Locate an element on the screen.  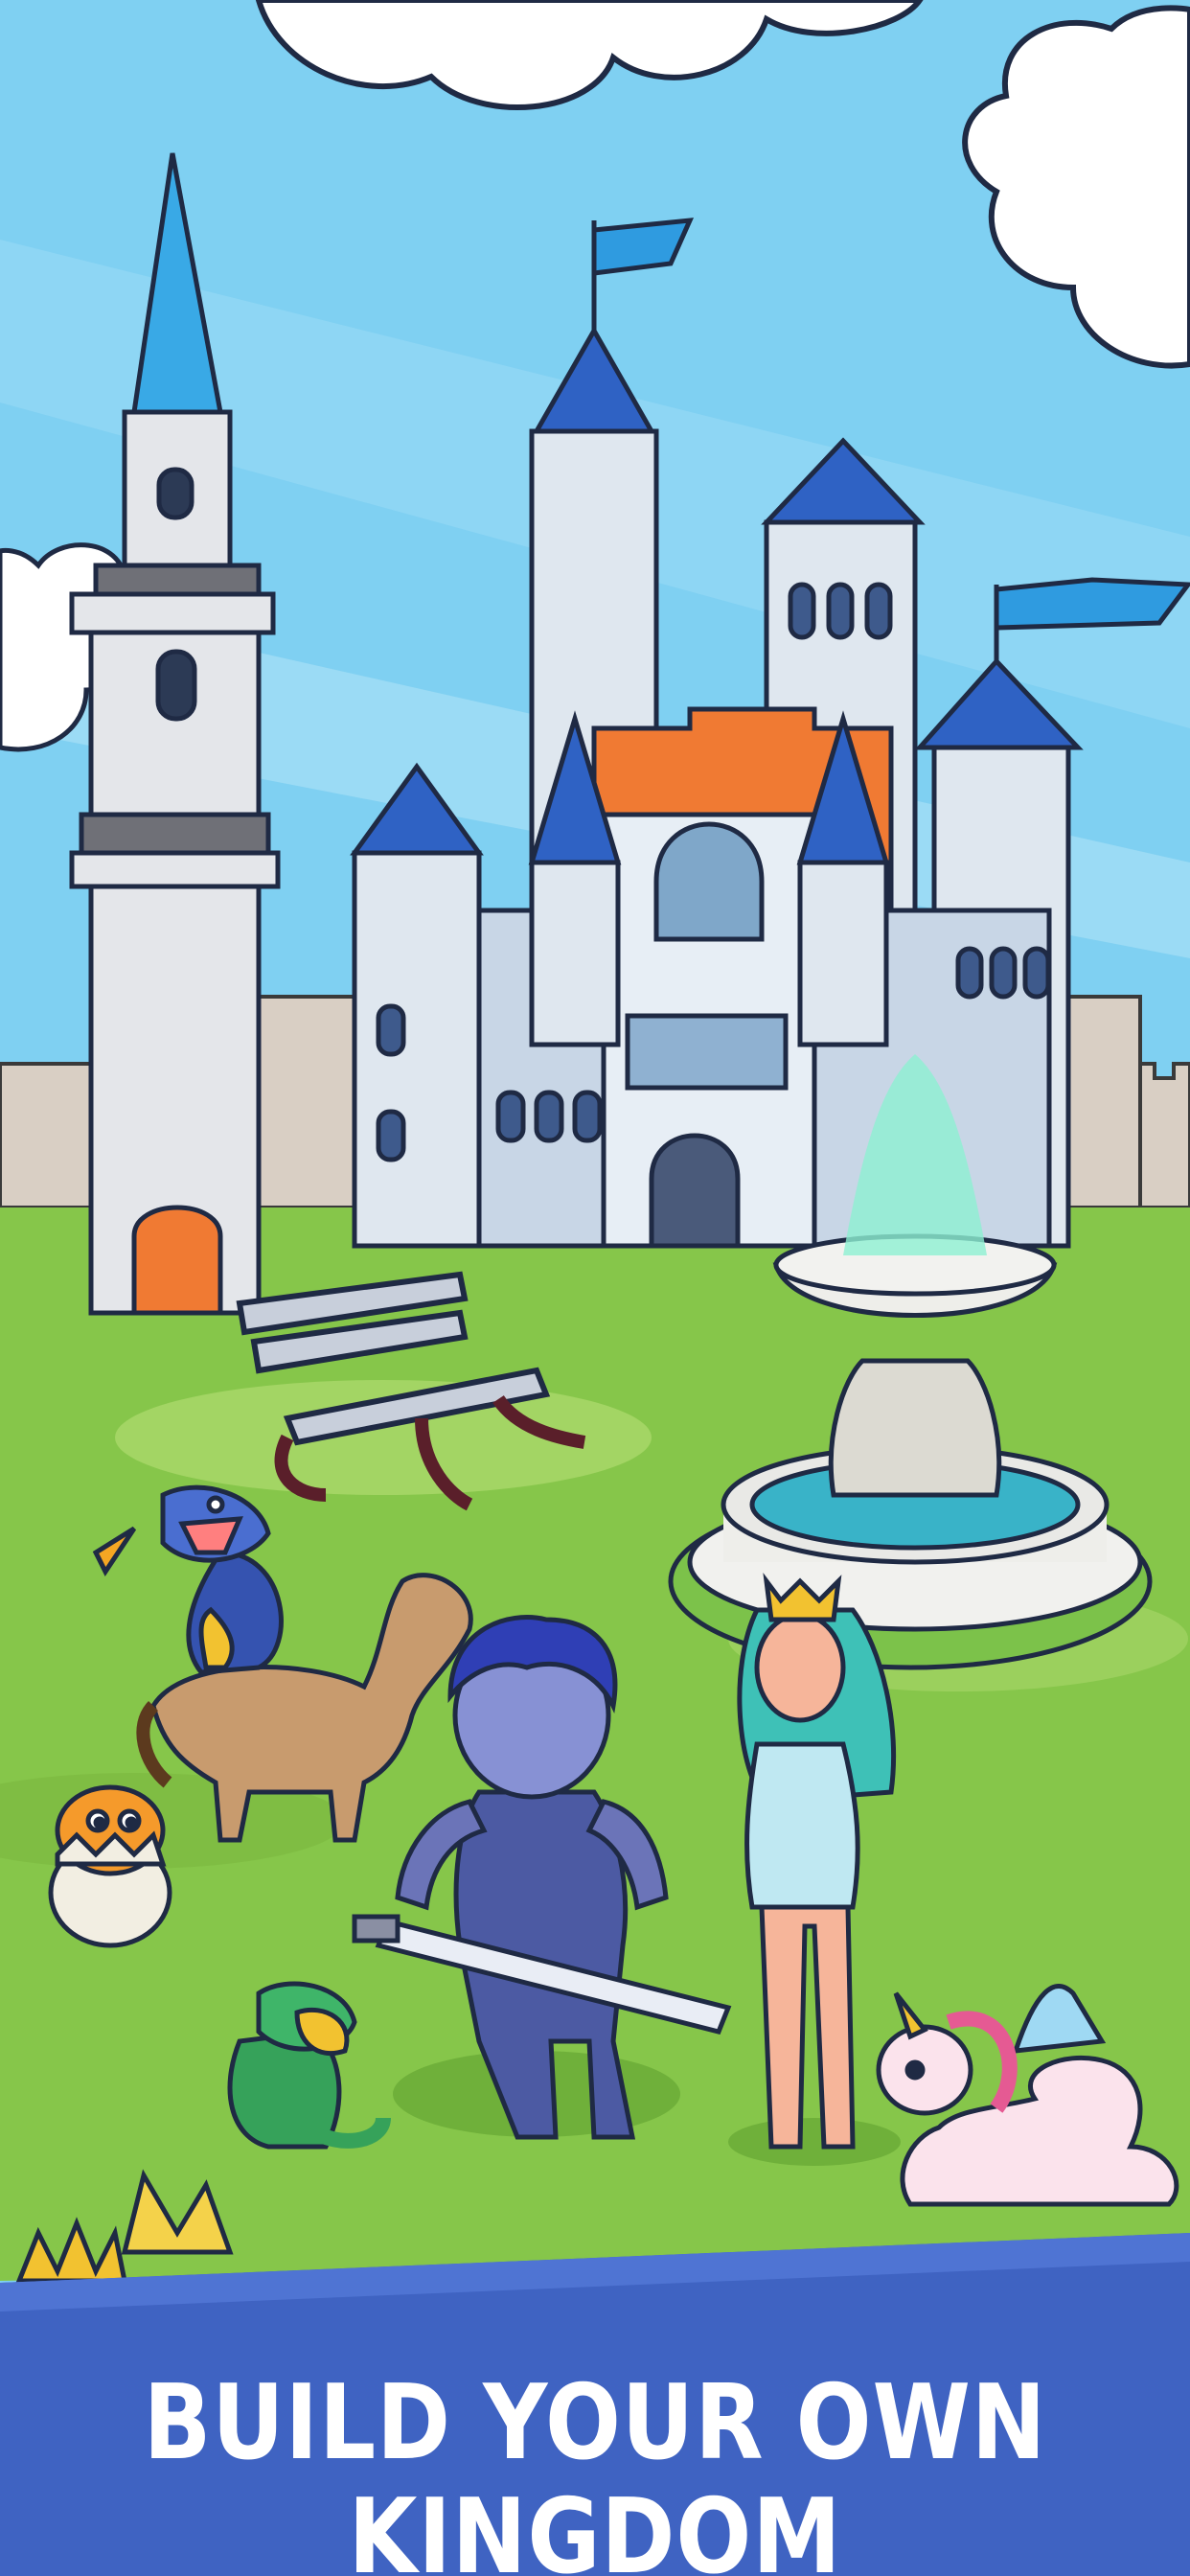
headline-text: BUILD YOUR OWN KINGDOM is located at coordinates (595, 2469).